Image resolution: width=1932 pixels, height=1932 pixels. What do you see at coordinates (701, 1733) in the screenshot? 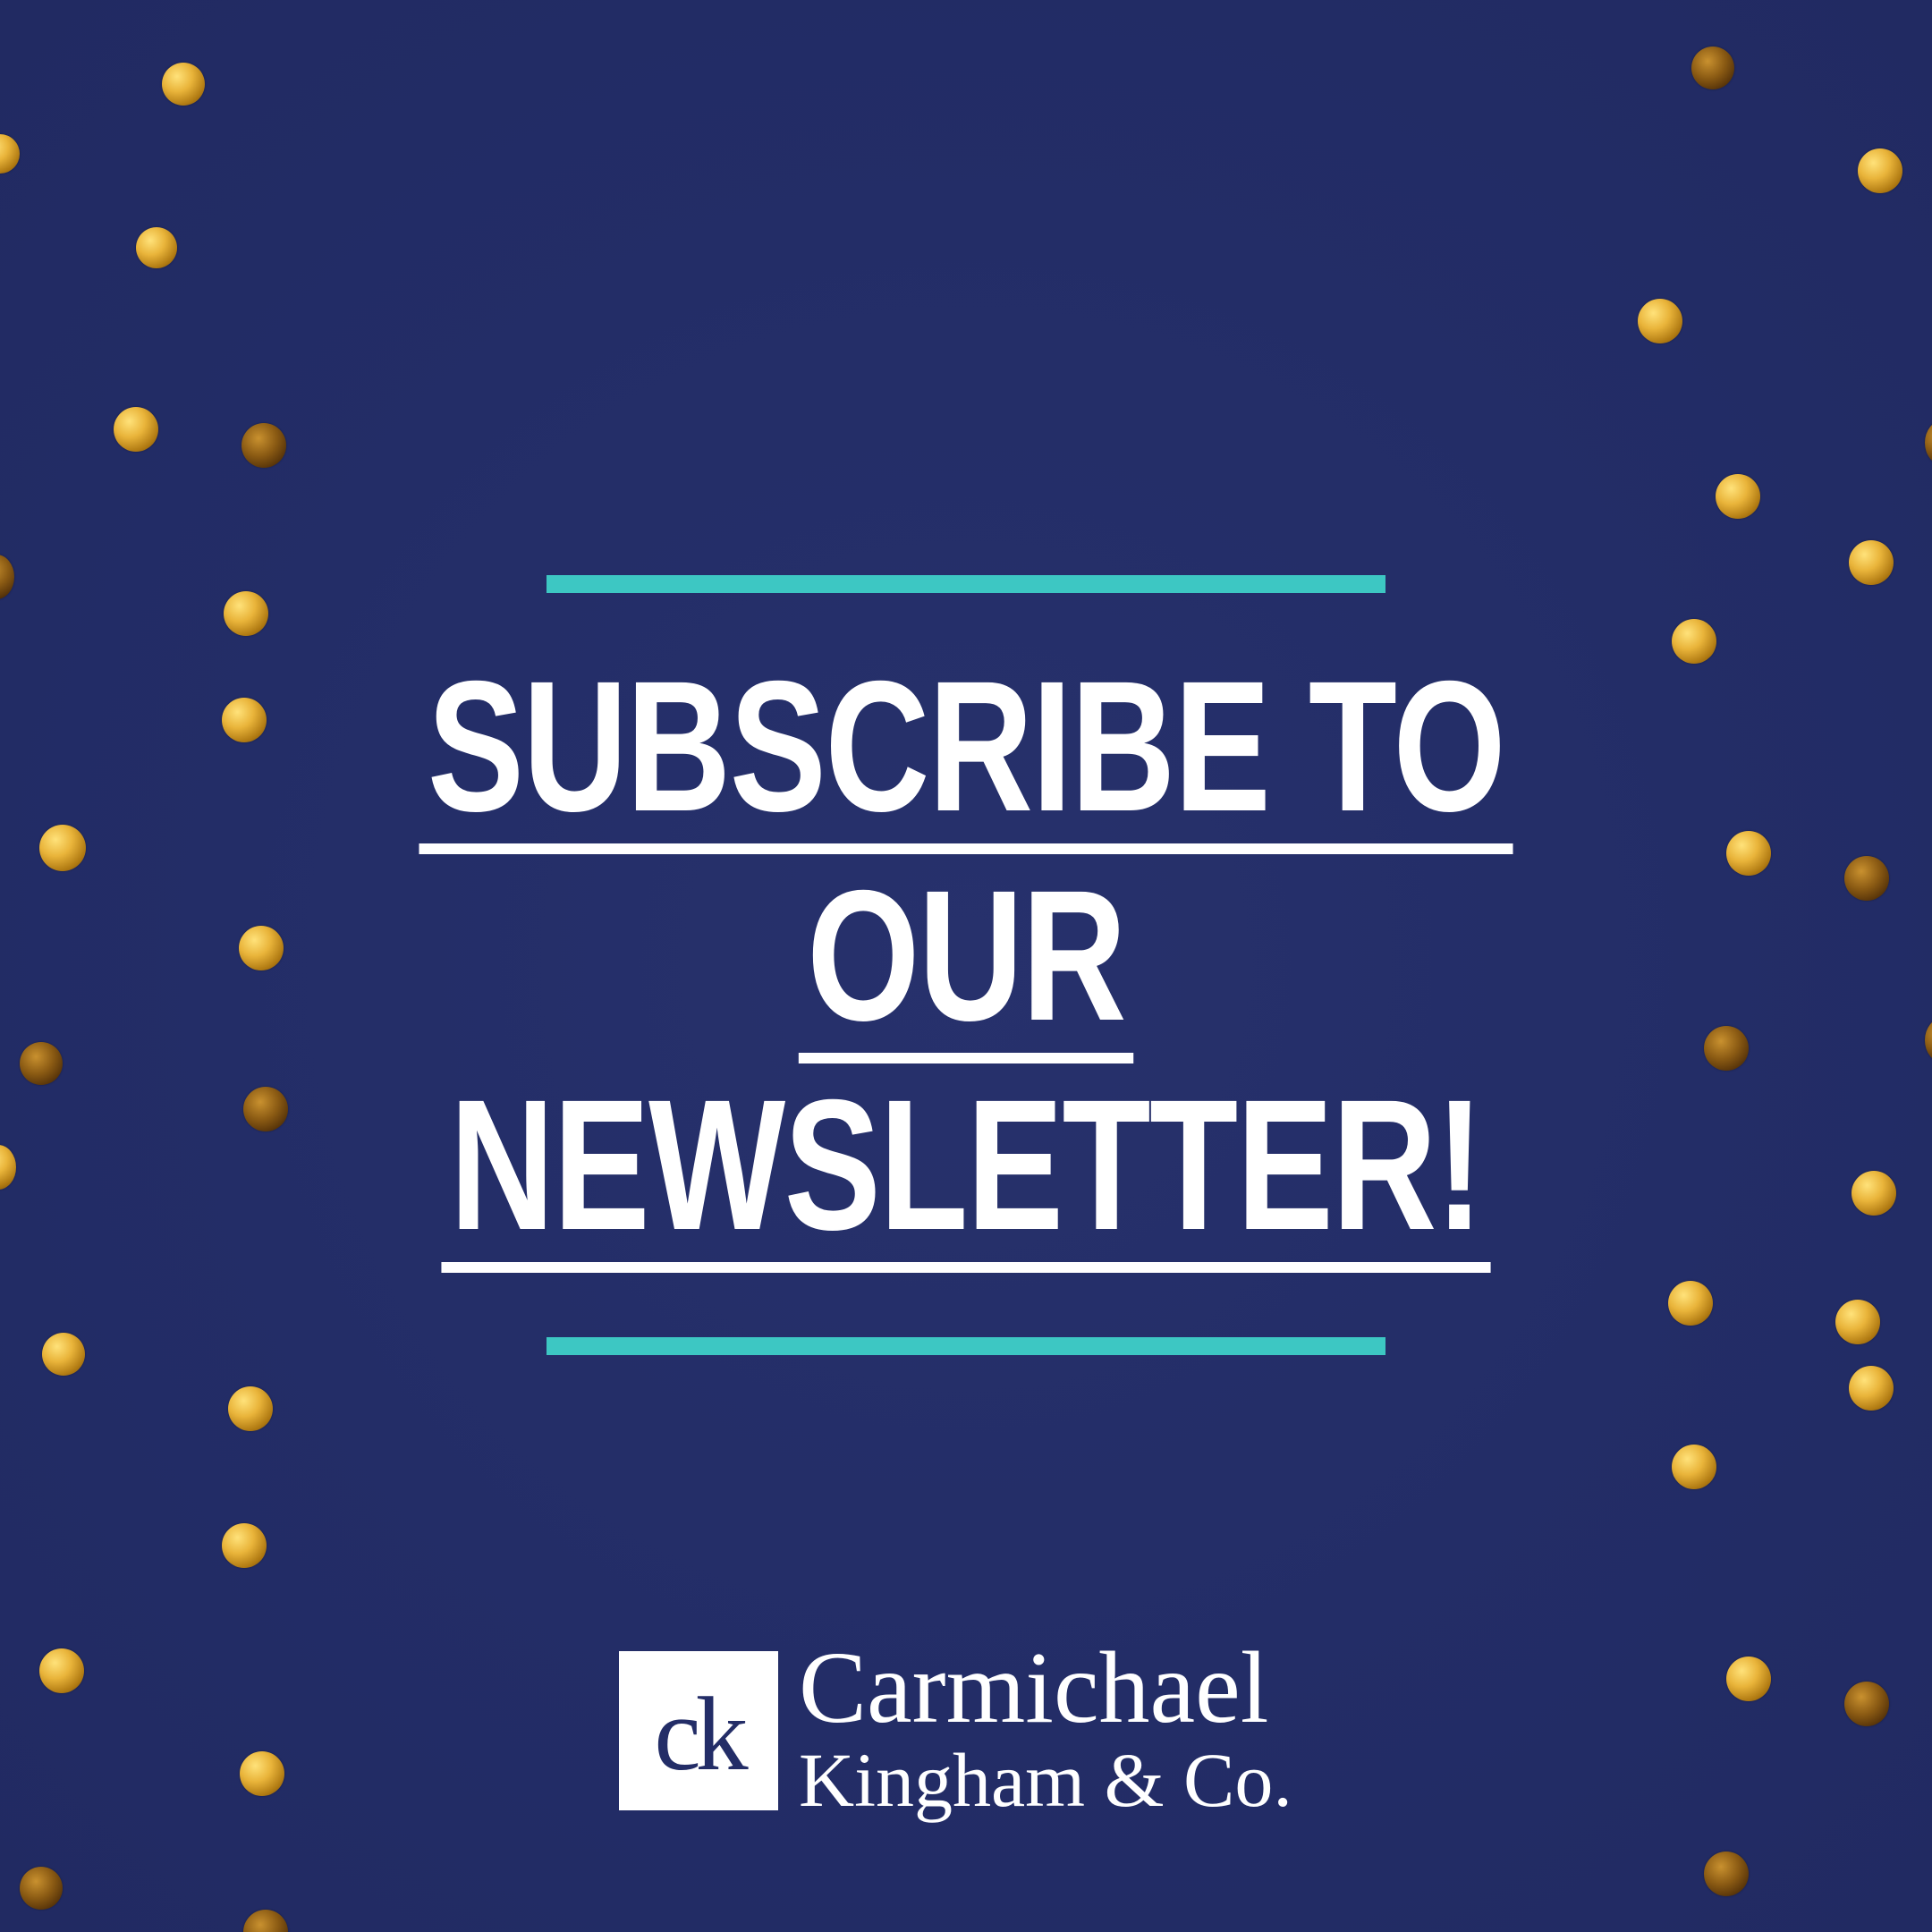
I see `brand-monogram: ck` at bounding box center [701, 1733].